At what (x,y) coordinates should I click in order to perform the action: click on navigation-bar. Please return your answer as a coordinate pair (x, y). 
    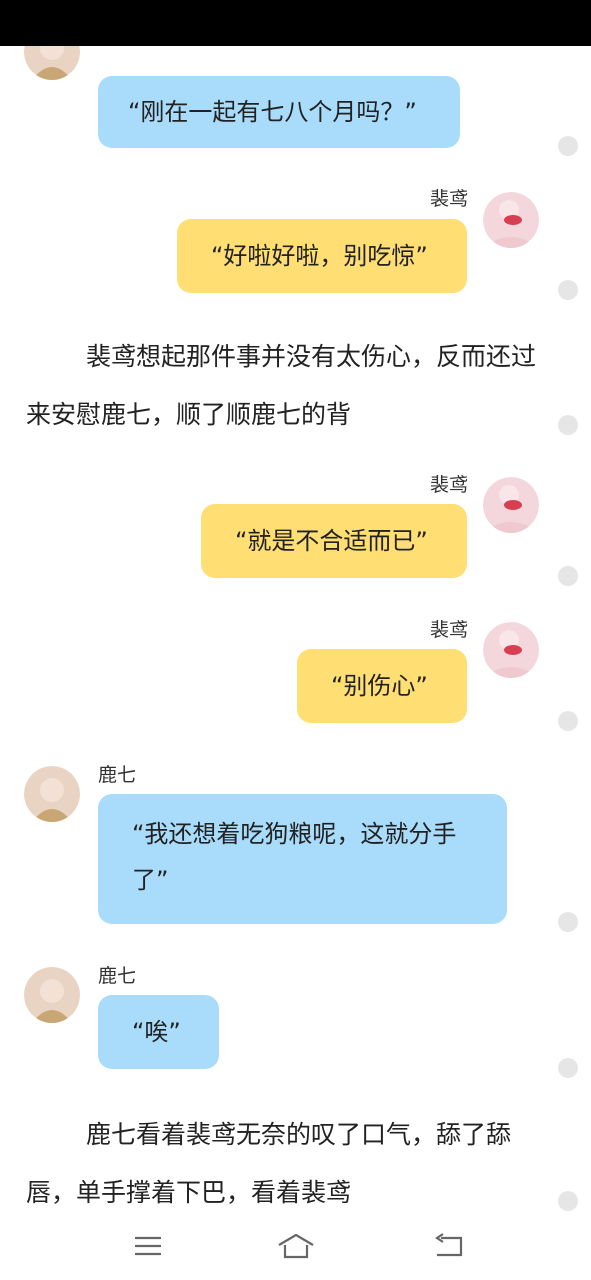
    Looking at the image, I should click on (295, 1250).